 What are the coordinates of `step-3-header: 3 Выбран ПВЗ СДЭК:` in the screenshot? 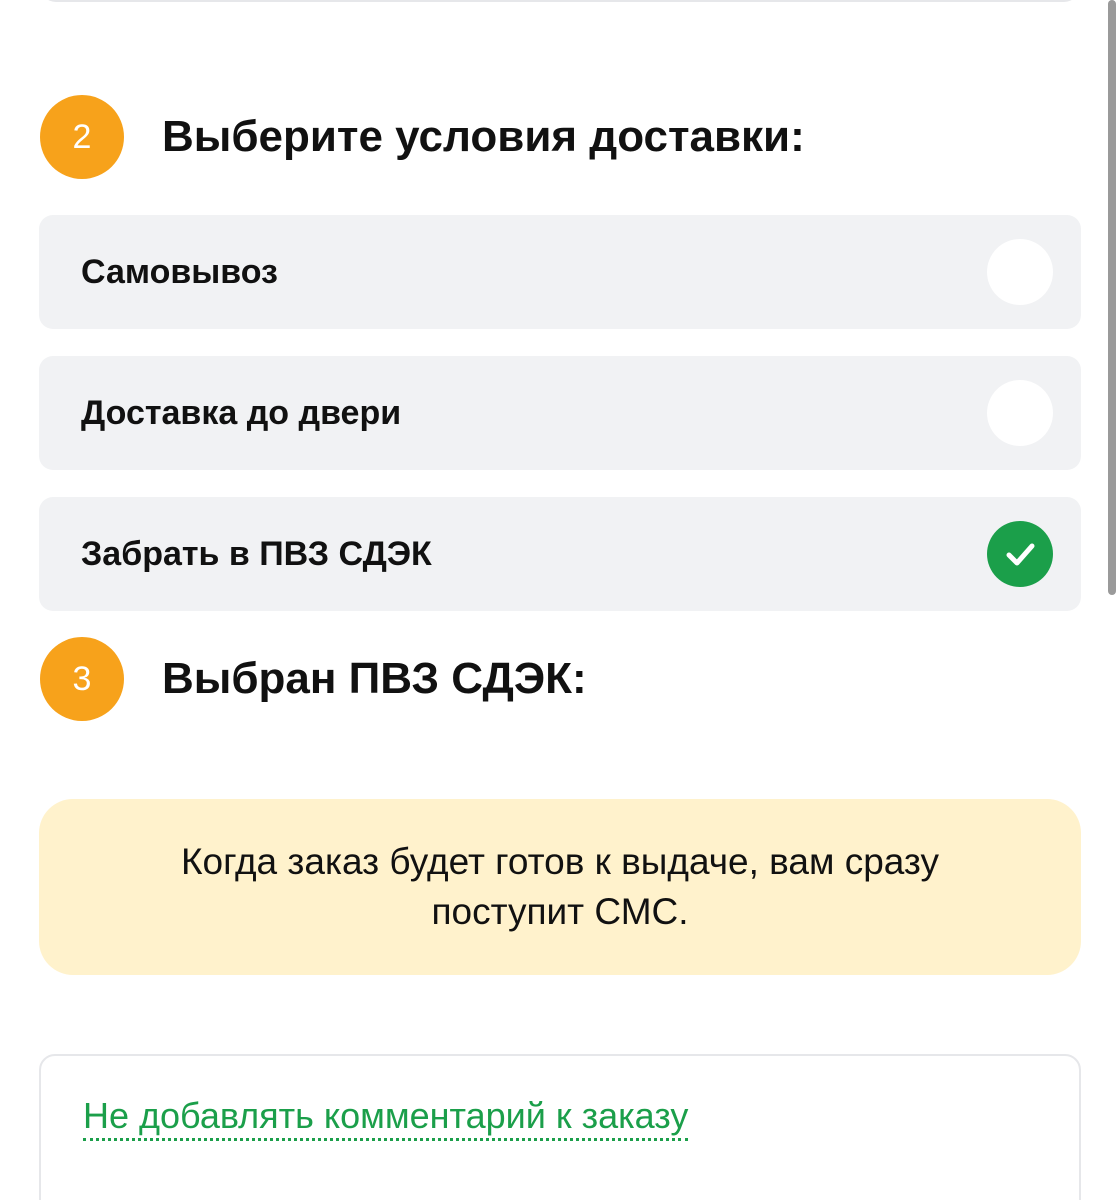 It's located at (313, 679).